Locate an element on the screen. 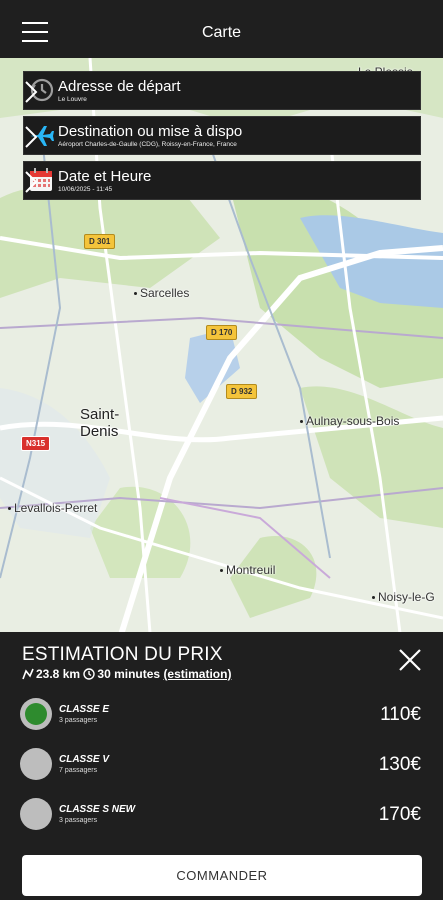 This screenshot has height=900, width=443. clock-icon is located at coordinates (89, 674).